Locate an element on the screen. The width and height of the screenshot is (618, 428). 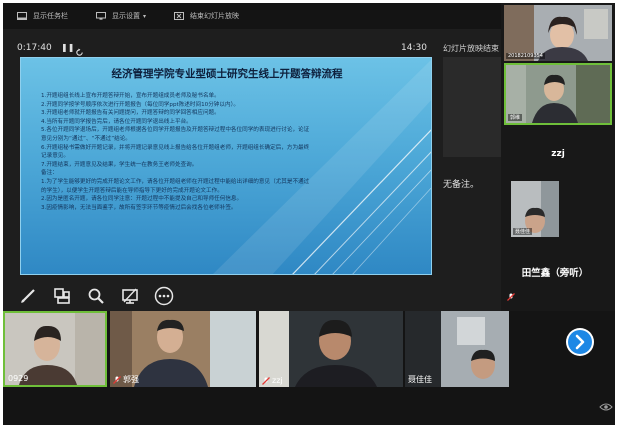
participant-video: 0929 is located at coordinates (55, 349).